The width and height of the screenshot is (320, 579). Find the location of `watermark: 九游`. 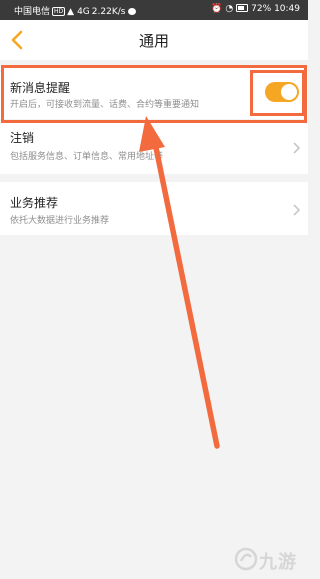

watermark: 九游 is located at coordinates (270, 560).